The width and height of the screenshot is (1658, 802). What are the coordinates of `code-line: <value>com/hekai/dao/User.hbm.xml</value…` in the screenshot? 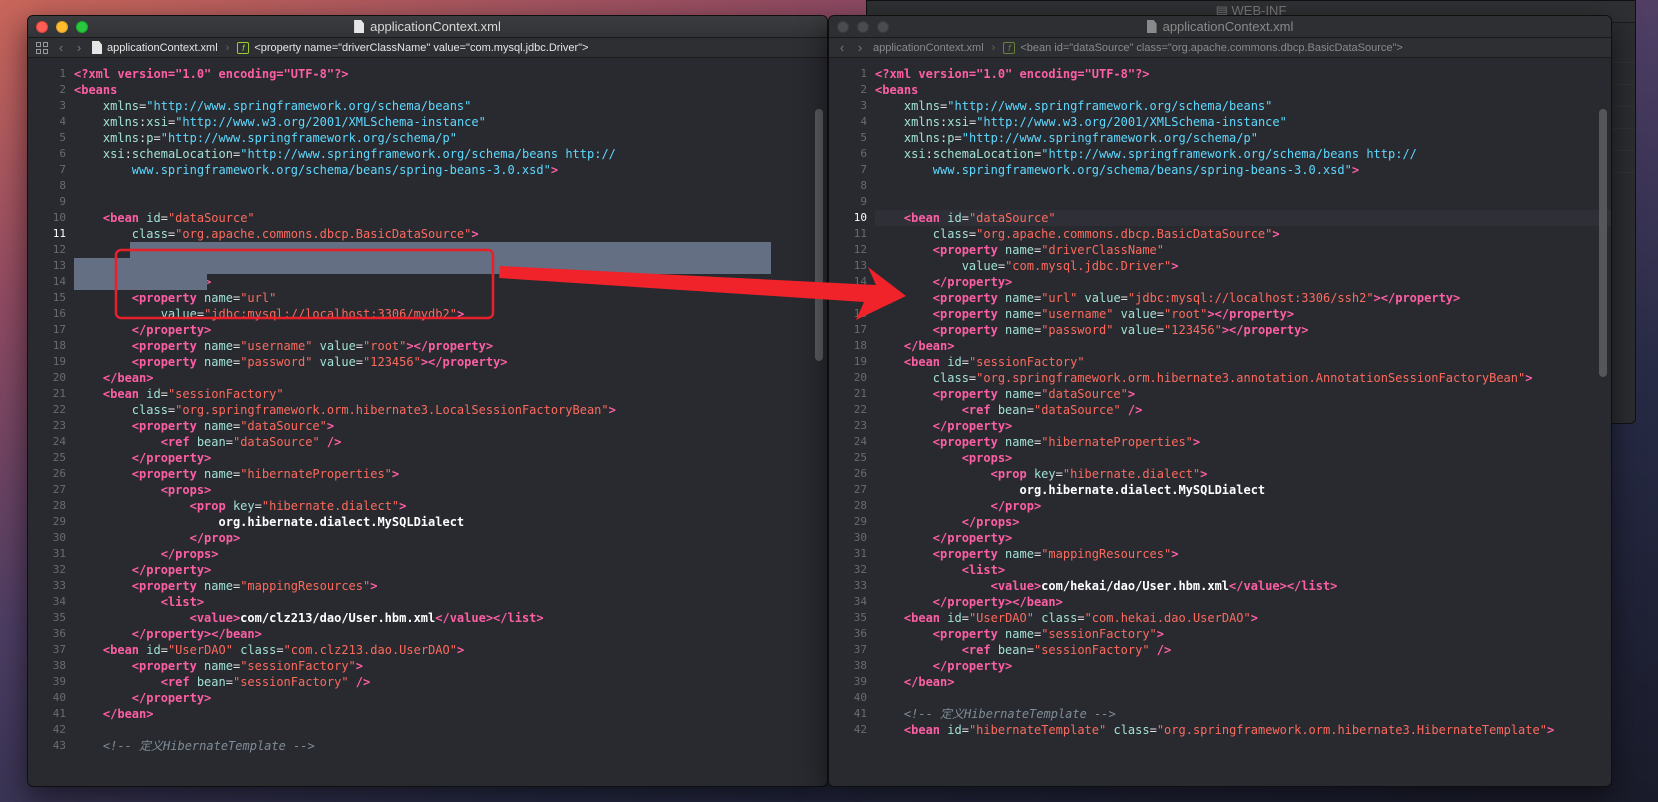 It's located at (1243, 586).